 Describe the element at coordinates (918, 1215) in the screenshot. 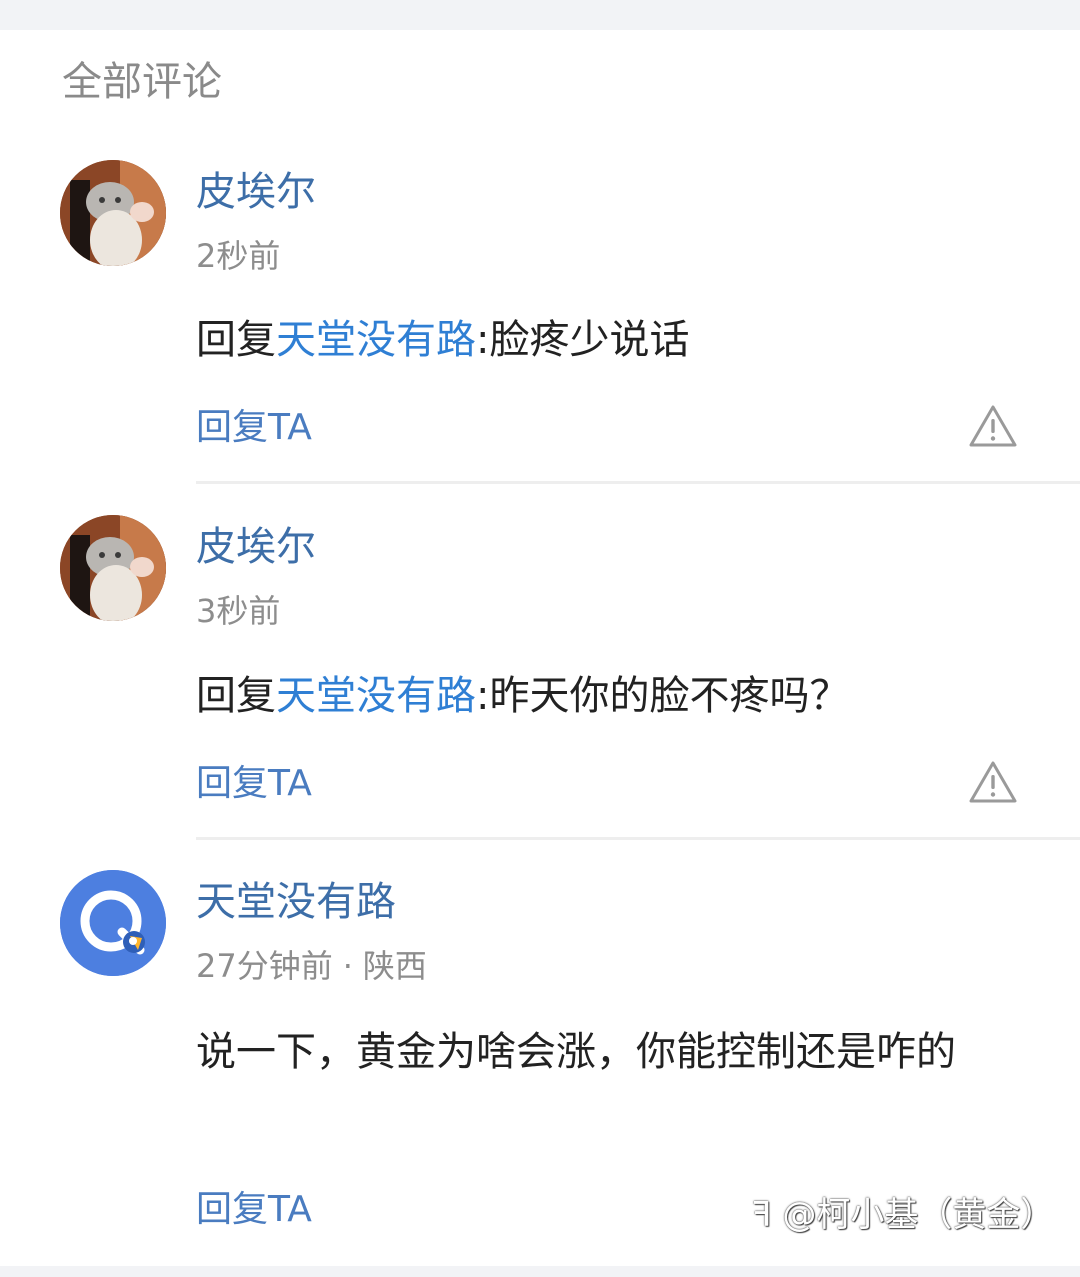

I see `watermark-text: @柯小基（黄金）` at that location.